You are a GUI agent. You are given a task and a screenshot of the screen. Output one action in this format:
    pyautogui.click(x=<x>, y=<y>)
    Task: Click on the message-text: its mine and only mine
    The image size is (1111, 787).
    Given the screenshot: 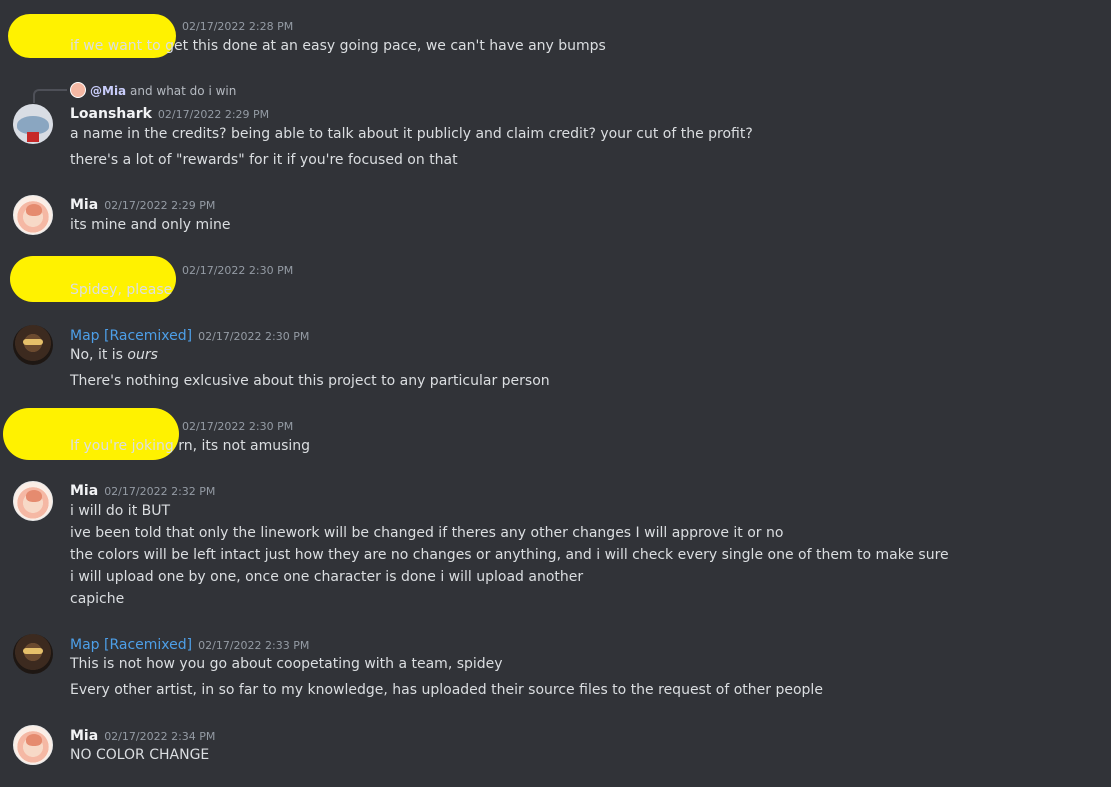 What is the action you would take?
    pyautogui.click(x=150, y=225)
    